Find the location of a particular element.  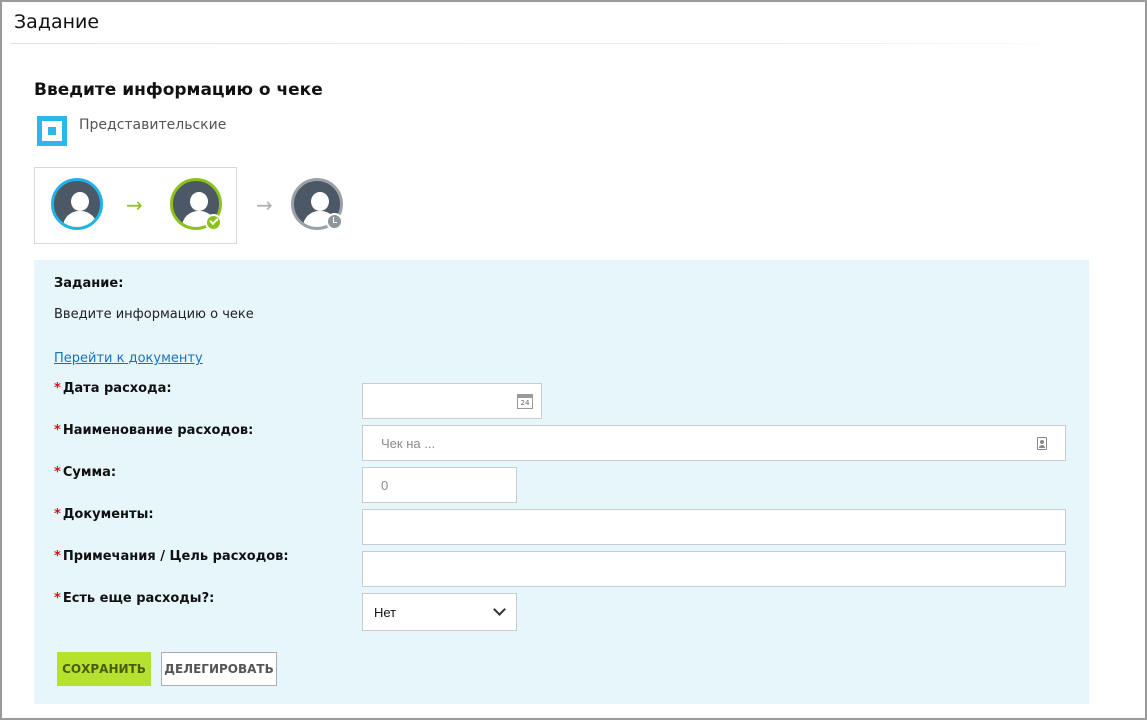

documents-input is located at coordinates (714, 527).